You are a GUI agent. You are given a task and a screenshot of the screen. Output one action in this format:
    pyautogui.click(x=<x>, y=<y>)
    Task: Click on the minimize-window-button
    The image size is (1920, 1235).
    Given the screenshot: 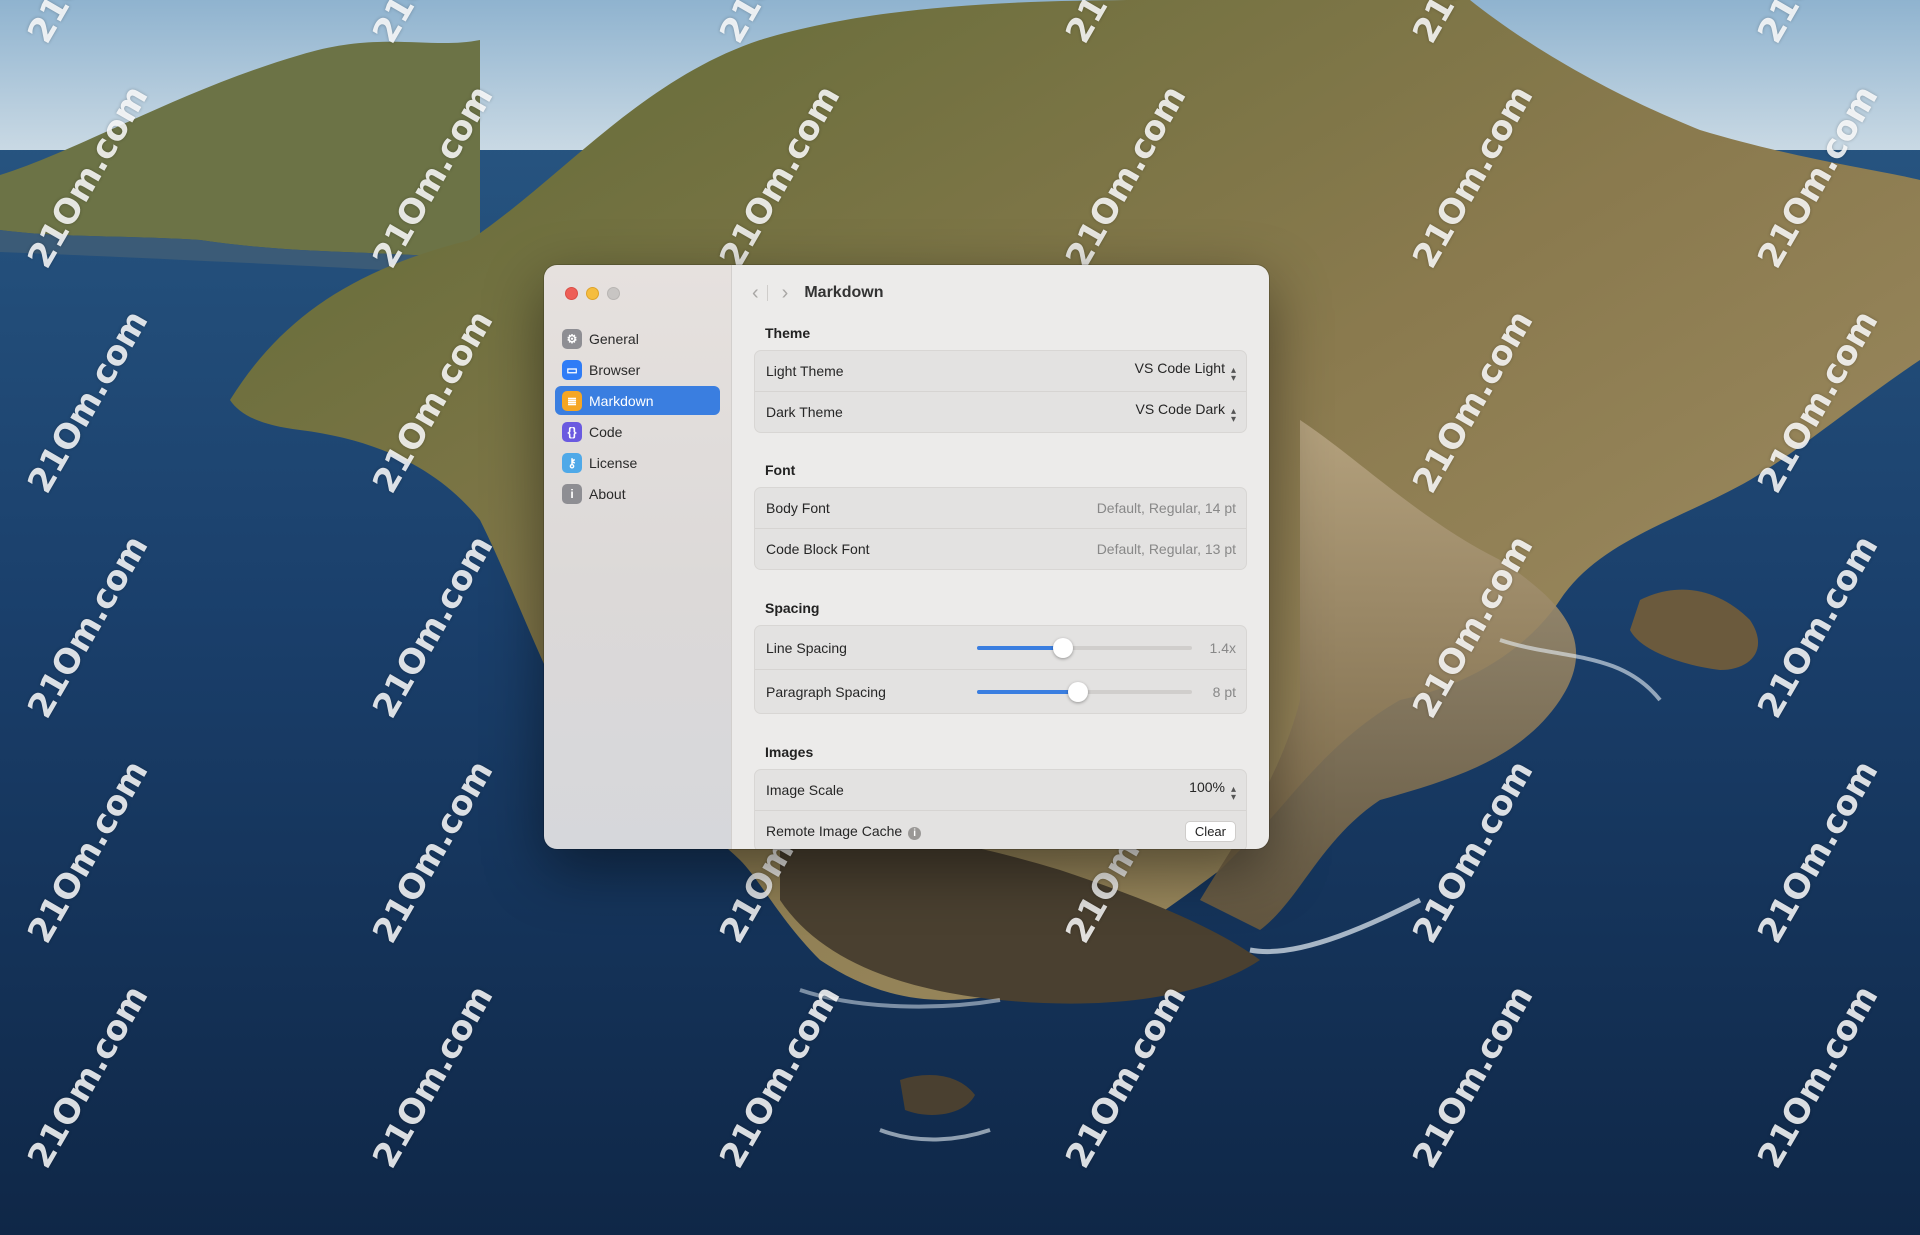 What is the action you would take?
    pyautogui.click(x=592, y=293)
    